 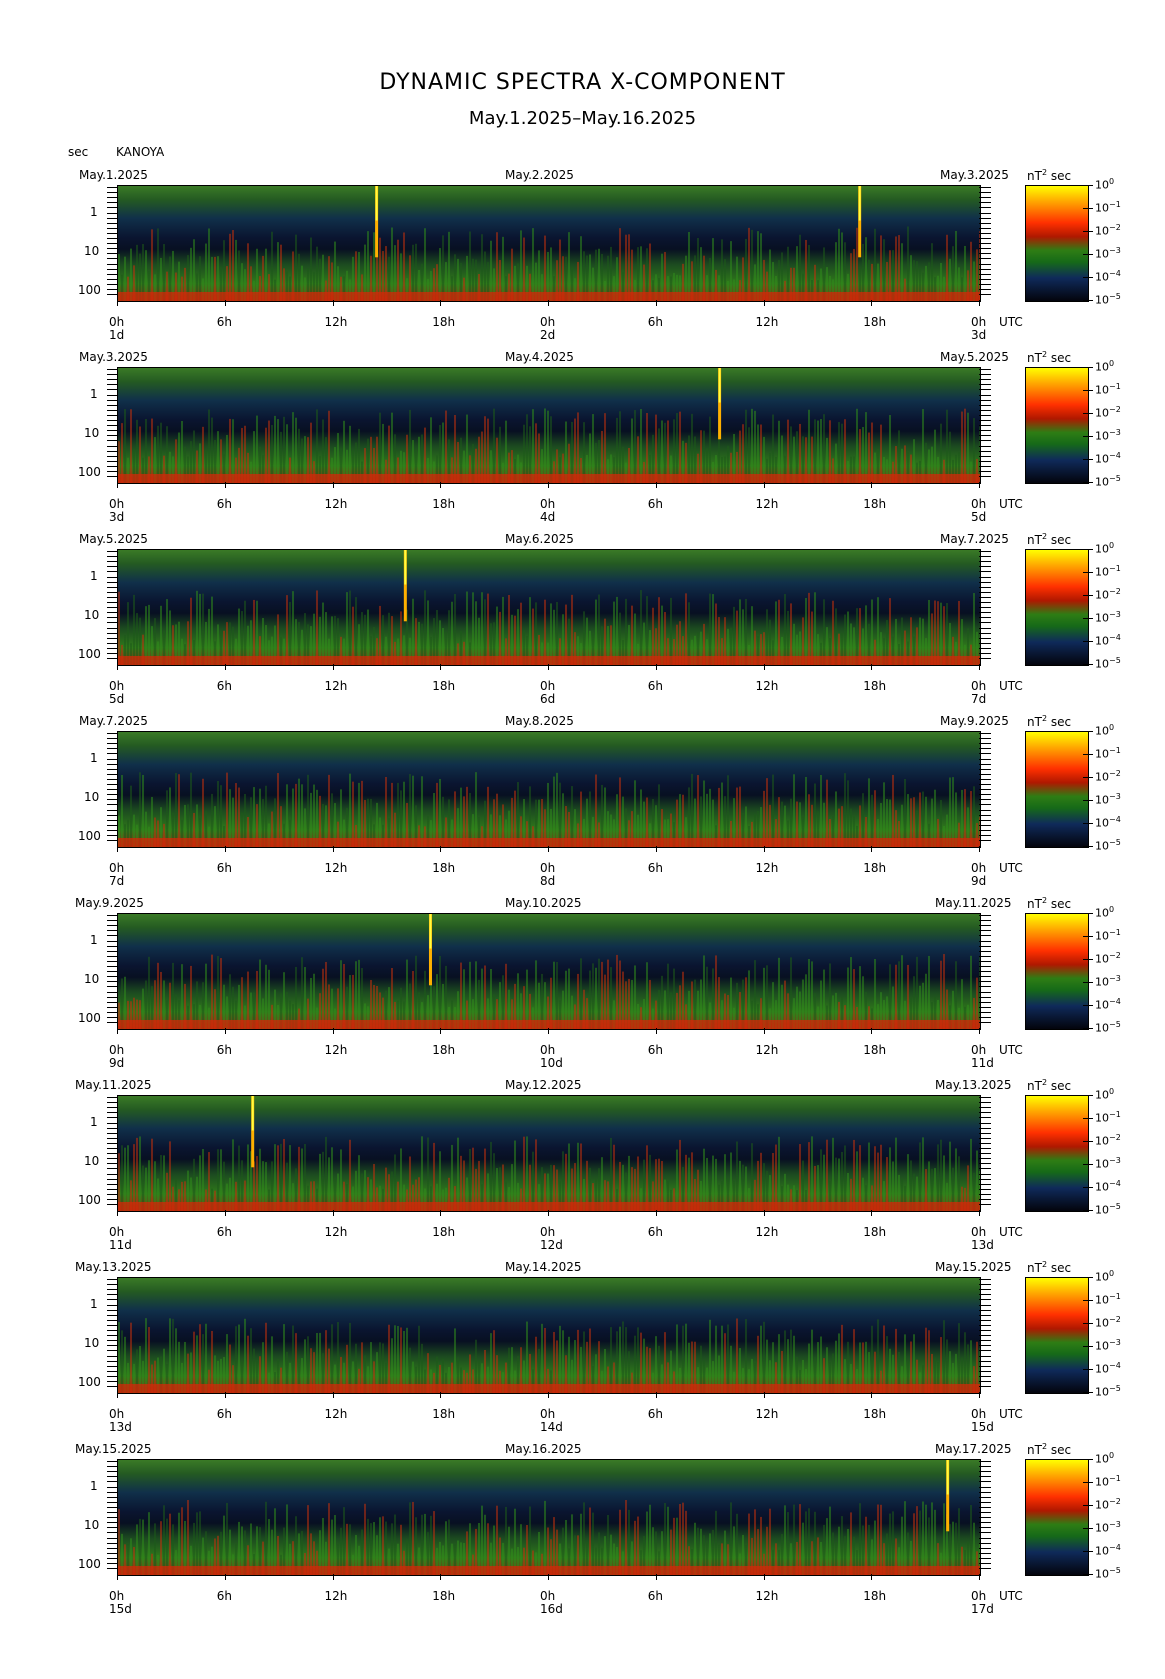 I want to click on colorbar-tick-exp: −5, so click(x=1115, y=478).